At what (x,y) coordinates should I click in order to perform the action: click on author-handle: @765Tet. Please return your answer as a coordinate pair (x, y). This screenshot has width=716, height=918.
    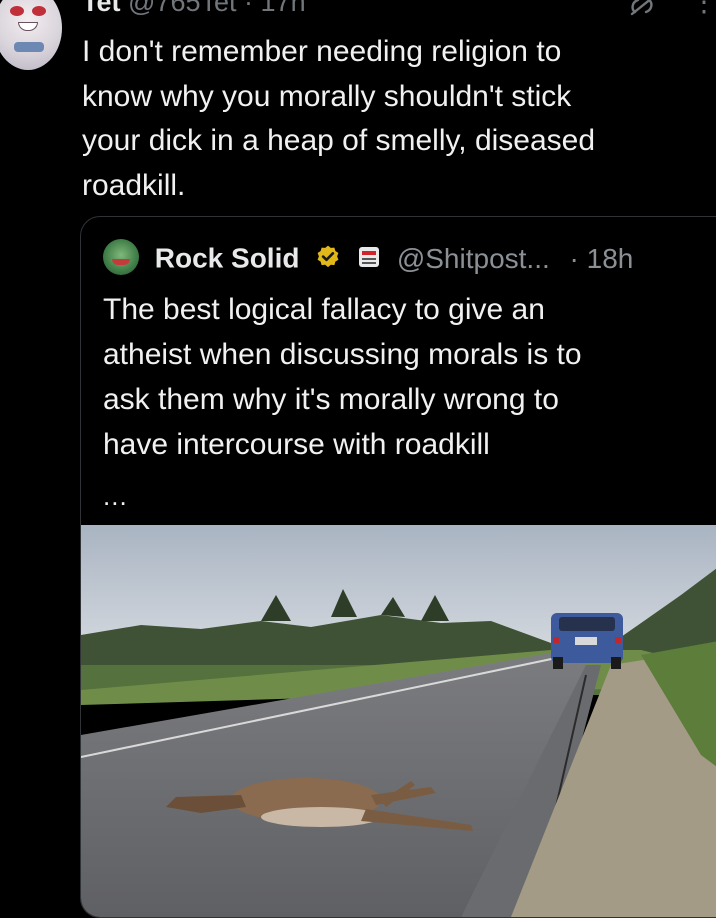
    Looking at the image, I should click on (182, 8).